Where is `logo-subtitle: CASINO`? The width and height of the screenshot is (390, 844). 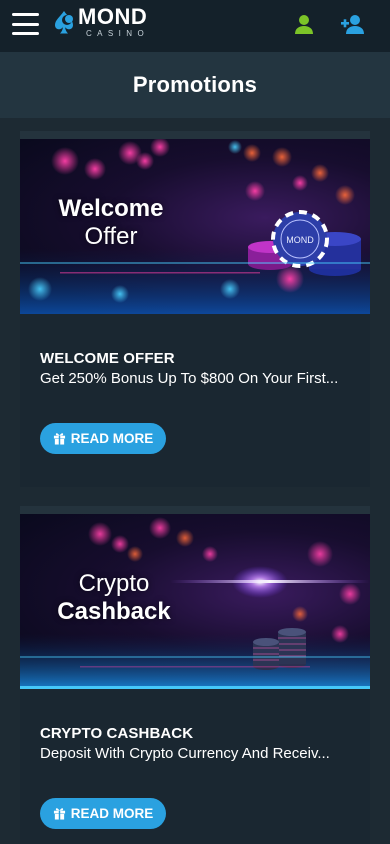 logo-subtitle: CASINO is located at coordinates (118, 33).